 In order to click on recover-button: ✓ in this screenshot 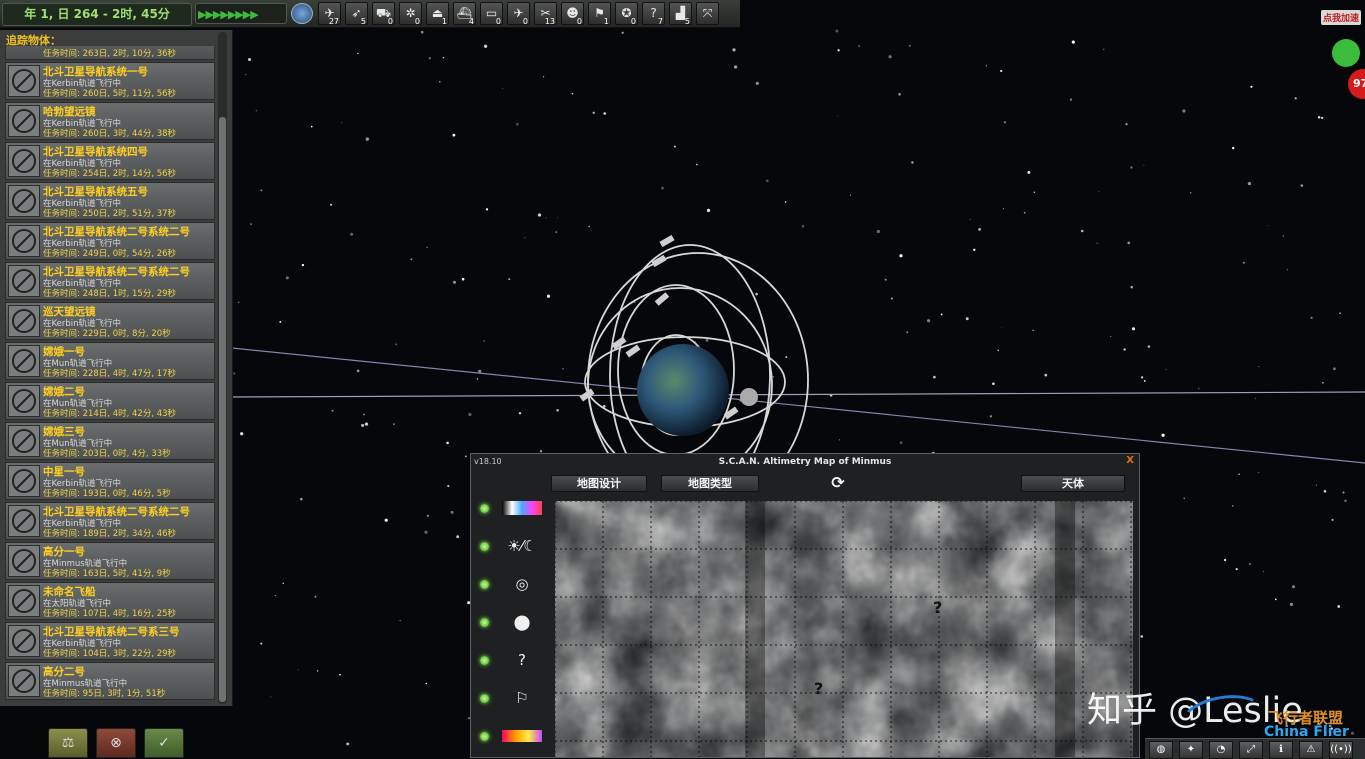, I will do `click(164, 743)`.